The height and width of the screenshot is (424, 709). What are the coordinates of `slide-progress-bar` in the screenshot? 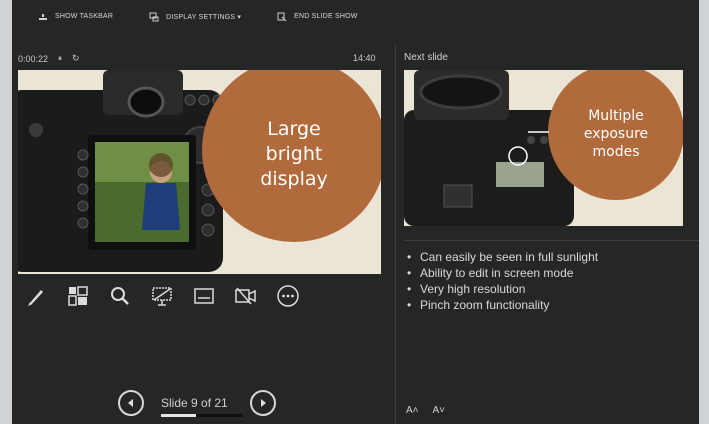 It's located at (202, 415).